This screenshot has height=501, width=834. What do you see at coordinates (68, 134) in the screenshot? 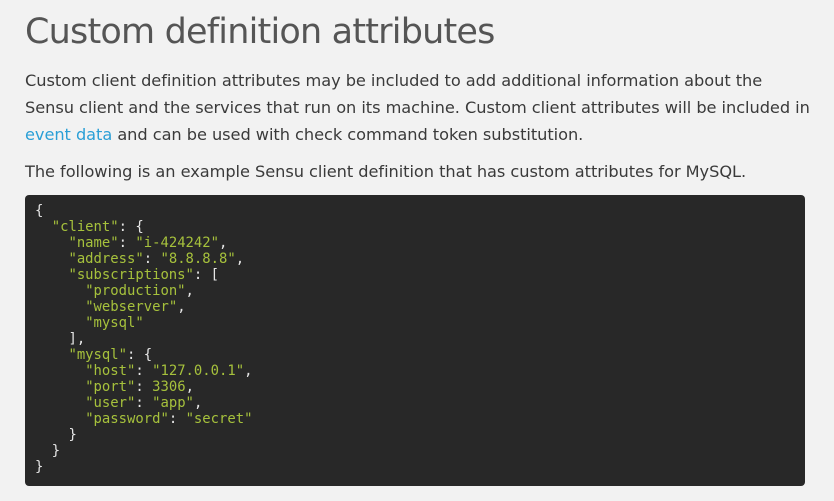
I see `event-data-link: event data` at bounding box center [68, 134].